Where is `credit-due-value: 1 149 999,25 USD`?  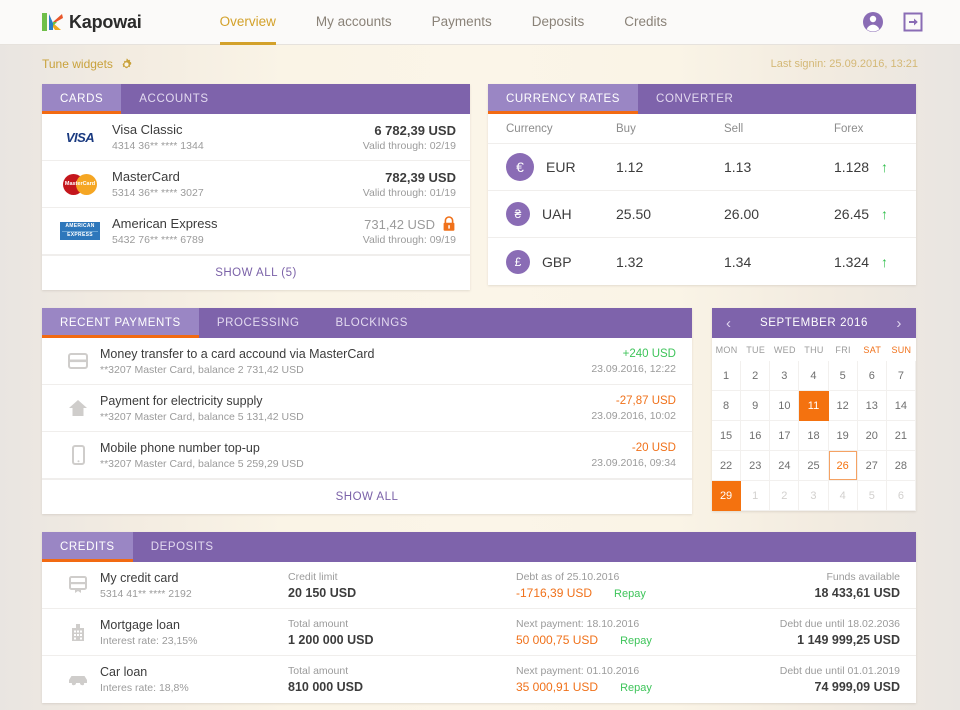 credit-due-value: 1 149 999,25 USD is located at coordinates (848, 639).